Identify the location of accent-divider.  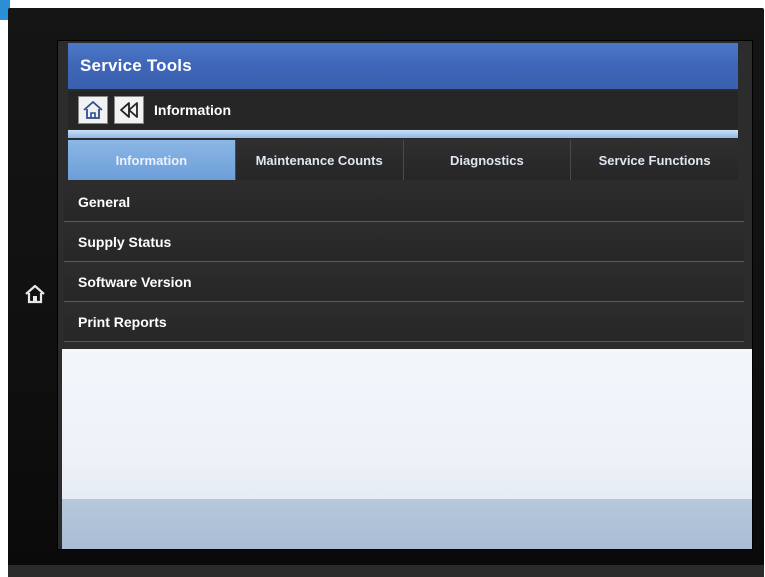
(403, 134).